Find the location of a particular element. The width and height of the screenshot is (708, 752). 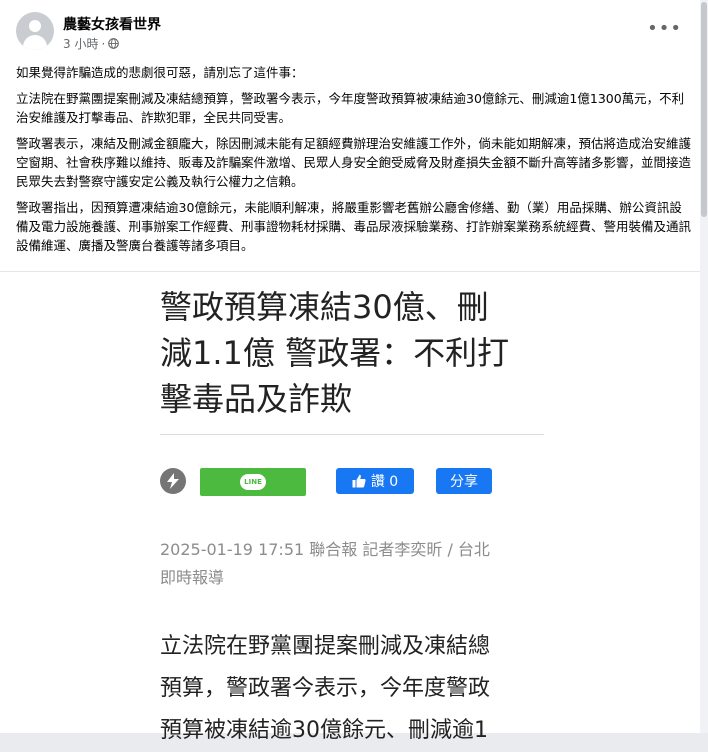

more-horizontal-icon: ••• is located at coordinates (664, 28).